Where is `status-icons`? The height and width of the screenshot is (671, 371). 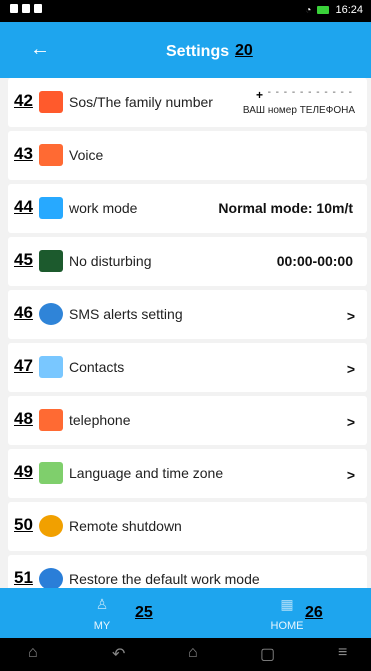
status-icons is located at coordinates (26, 8).